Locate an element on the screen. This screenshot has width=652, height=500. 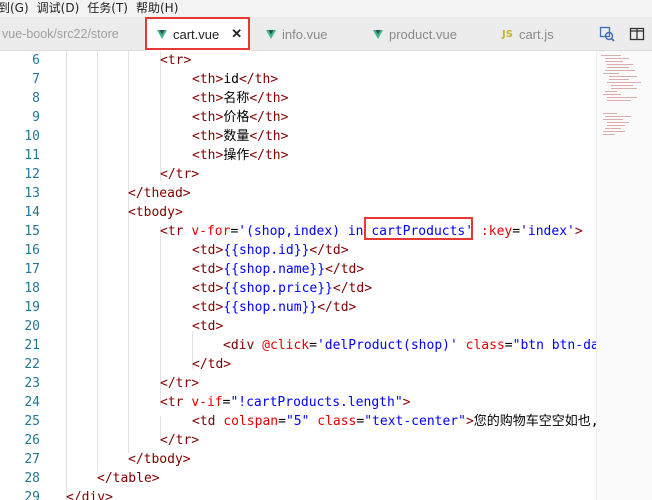
code-line: <td>{{shop.id}}</td> is located at coordinates (270, 250).